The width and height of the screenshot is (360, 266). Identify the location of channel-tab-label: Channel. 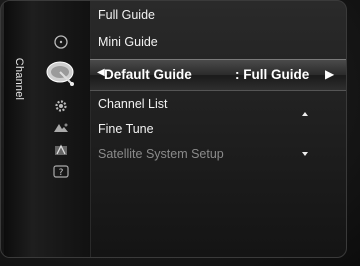
(19, 79).